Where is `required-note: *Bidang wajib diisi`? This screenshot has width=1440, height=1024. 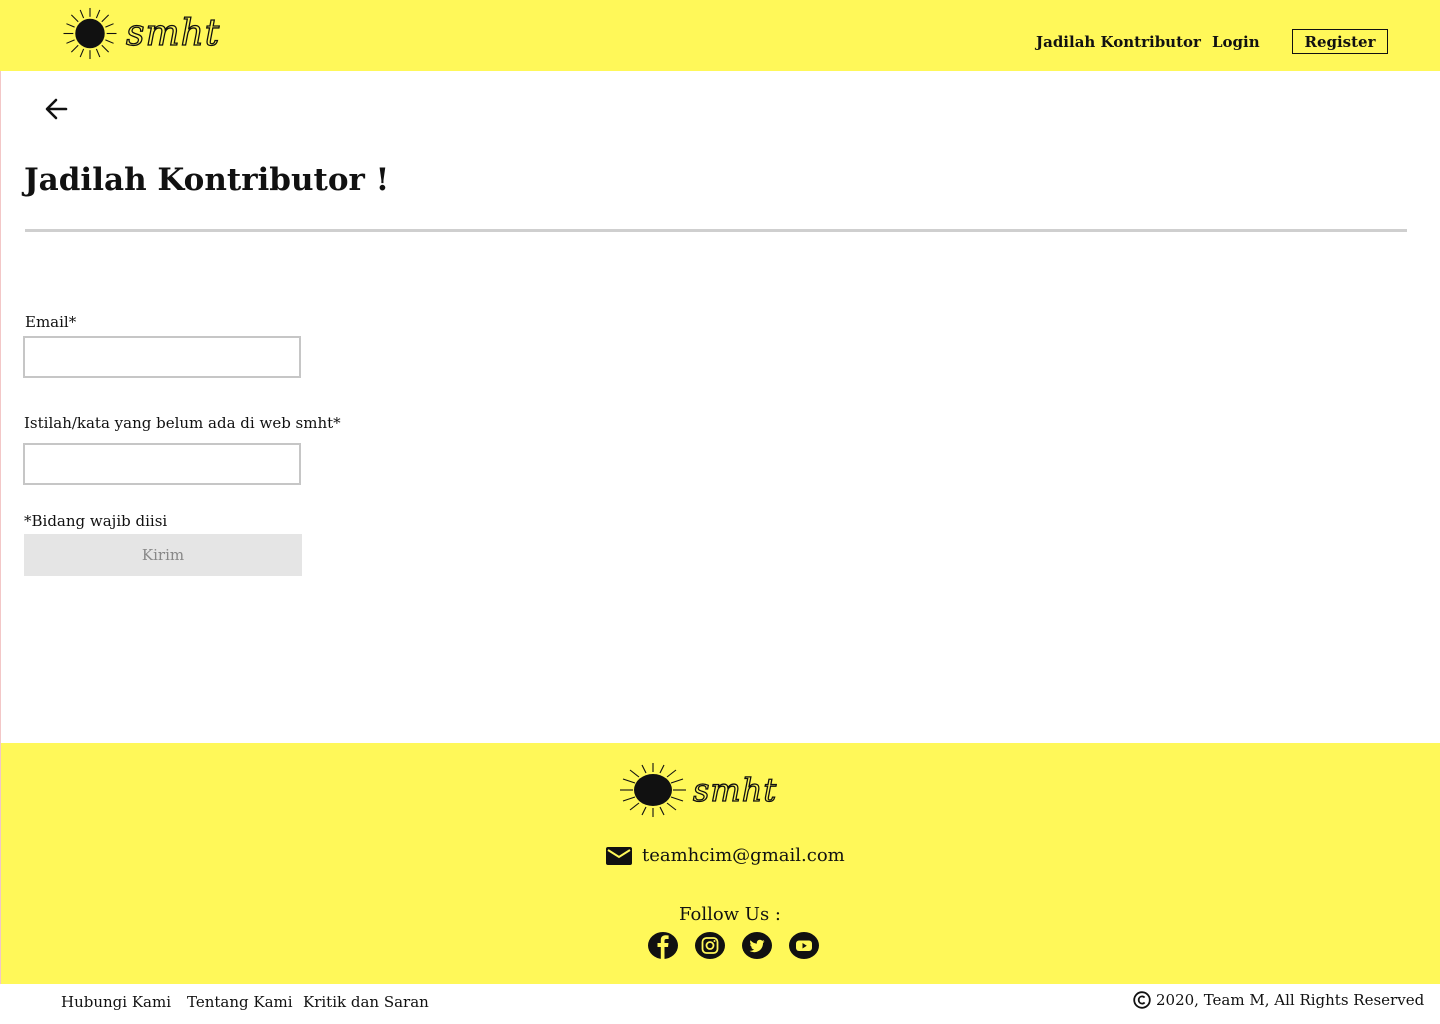 required-note: *Bidang wajib diisi is located at coordinates (96, 521).